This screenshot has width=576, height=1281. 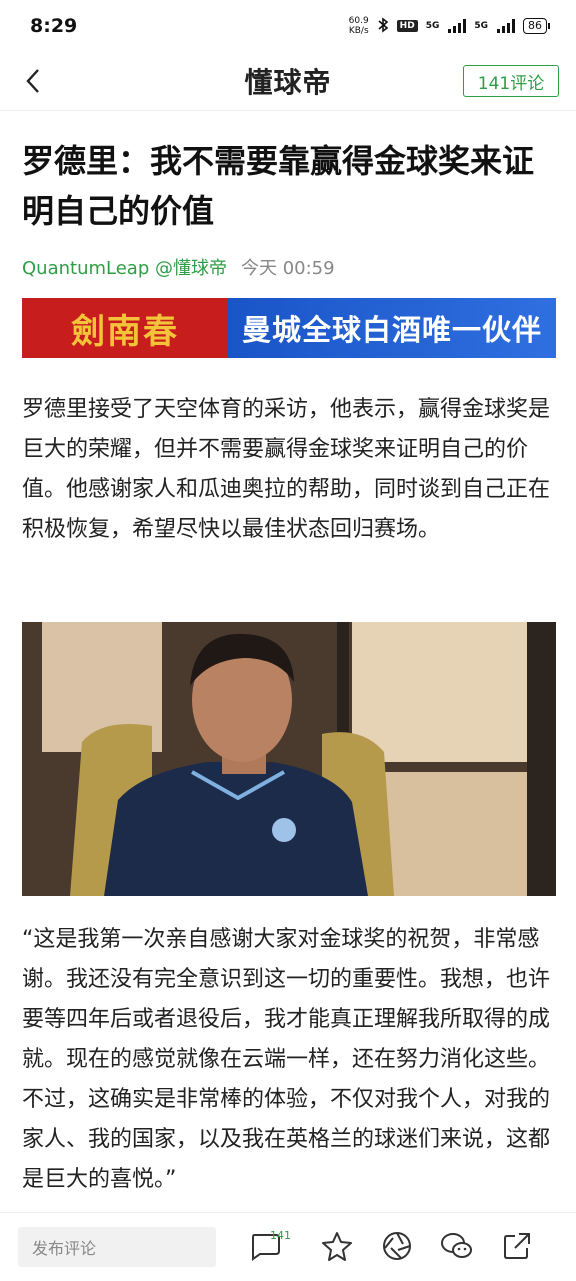 What do you see at coordinates (383, 26) in the screenshot?
I see `bluetooth-icon` at bounding box center [383, 26].